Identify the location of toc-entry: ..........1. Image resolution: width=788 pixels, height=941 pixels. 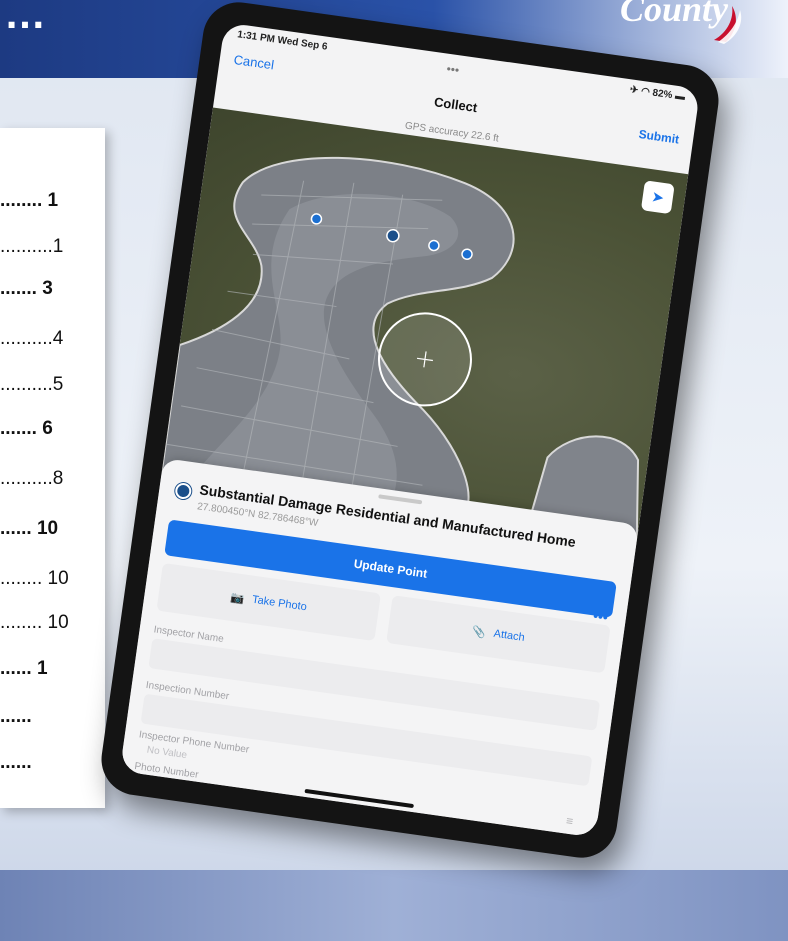
(32, 246).